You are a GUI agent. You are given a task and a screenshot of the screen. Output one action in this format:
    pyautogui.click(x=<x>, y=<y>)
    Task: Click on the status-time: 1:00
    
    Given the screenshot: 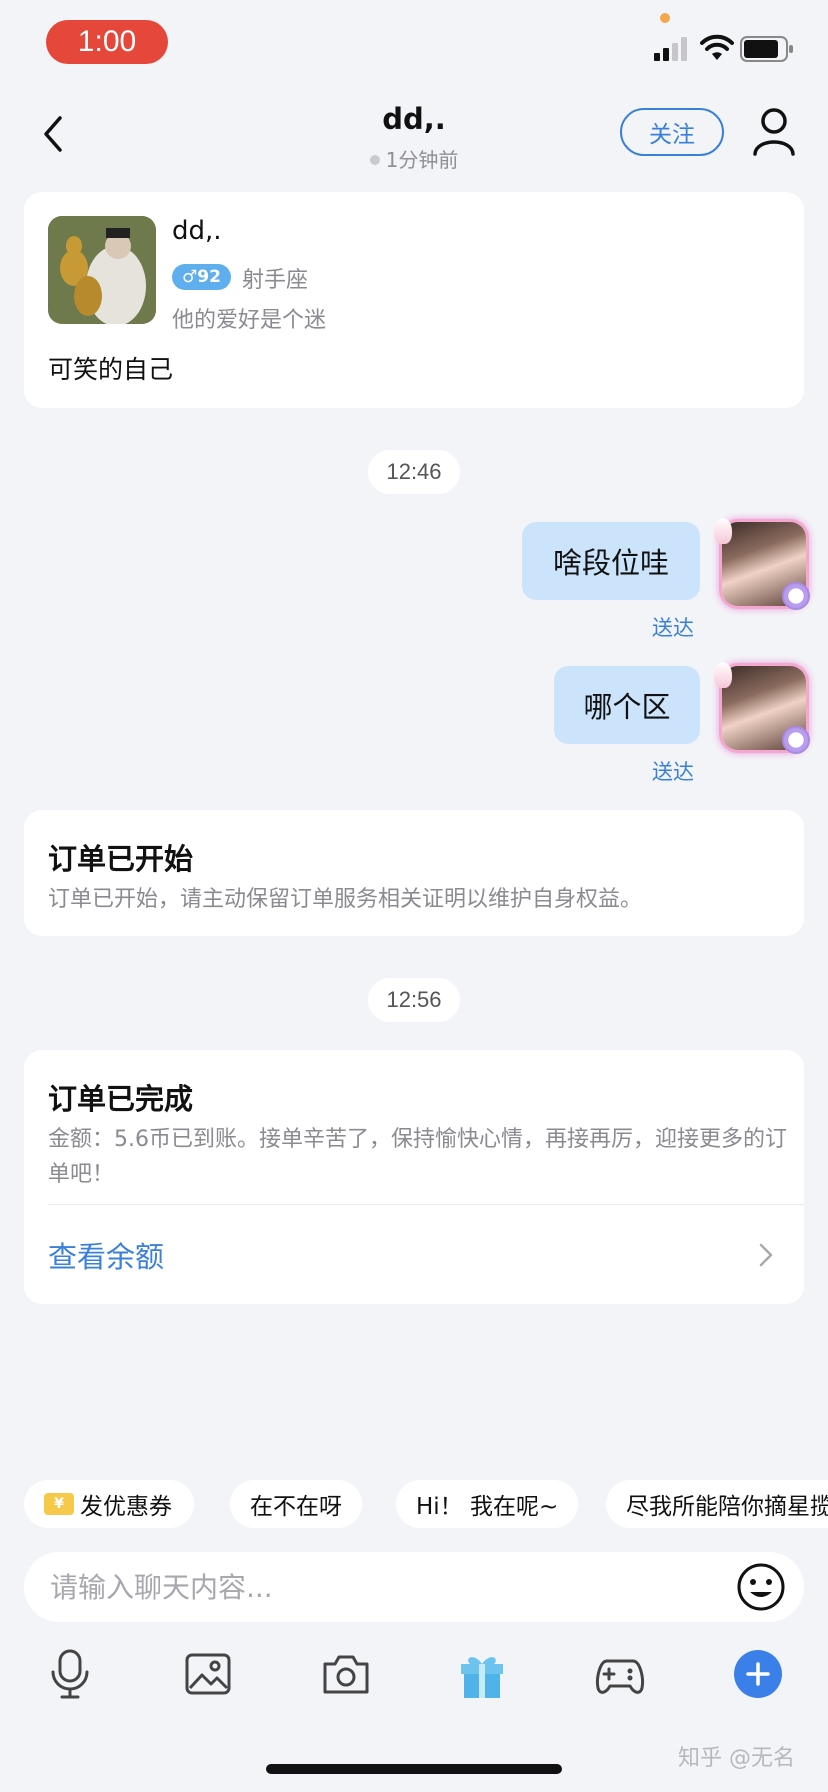 What is the action you would take?
    pyautogui.click(x=107, y=42)
    